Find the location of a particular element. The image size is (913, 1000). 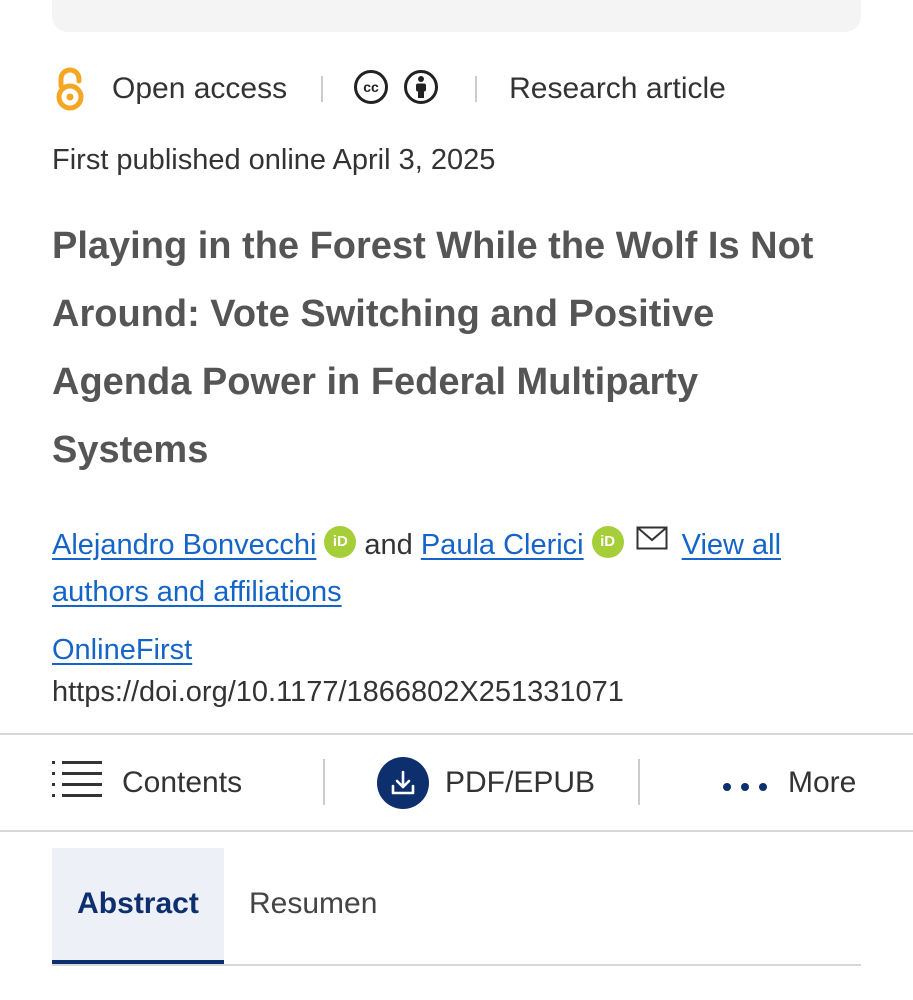

contents-button: Contents is located at coordinates (147, 782).